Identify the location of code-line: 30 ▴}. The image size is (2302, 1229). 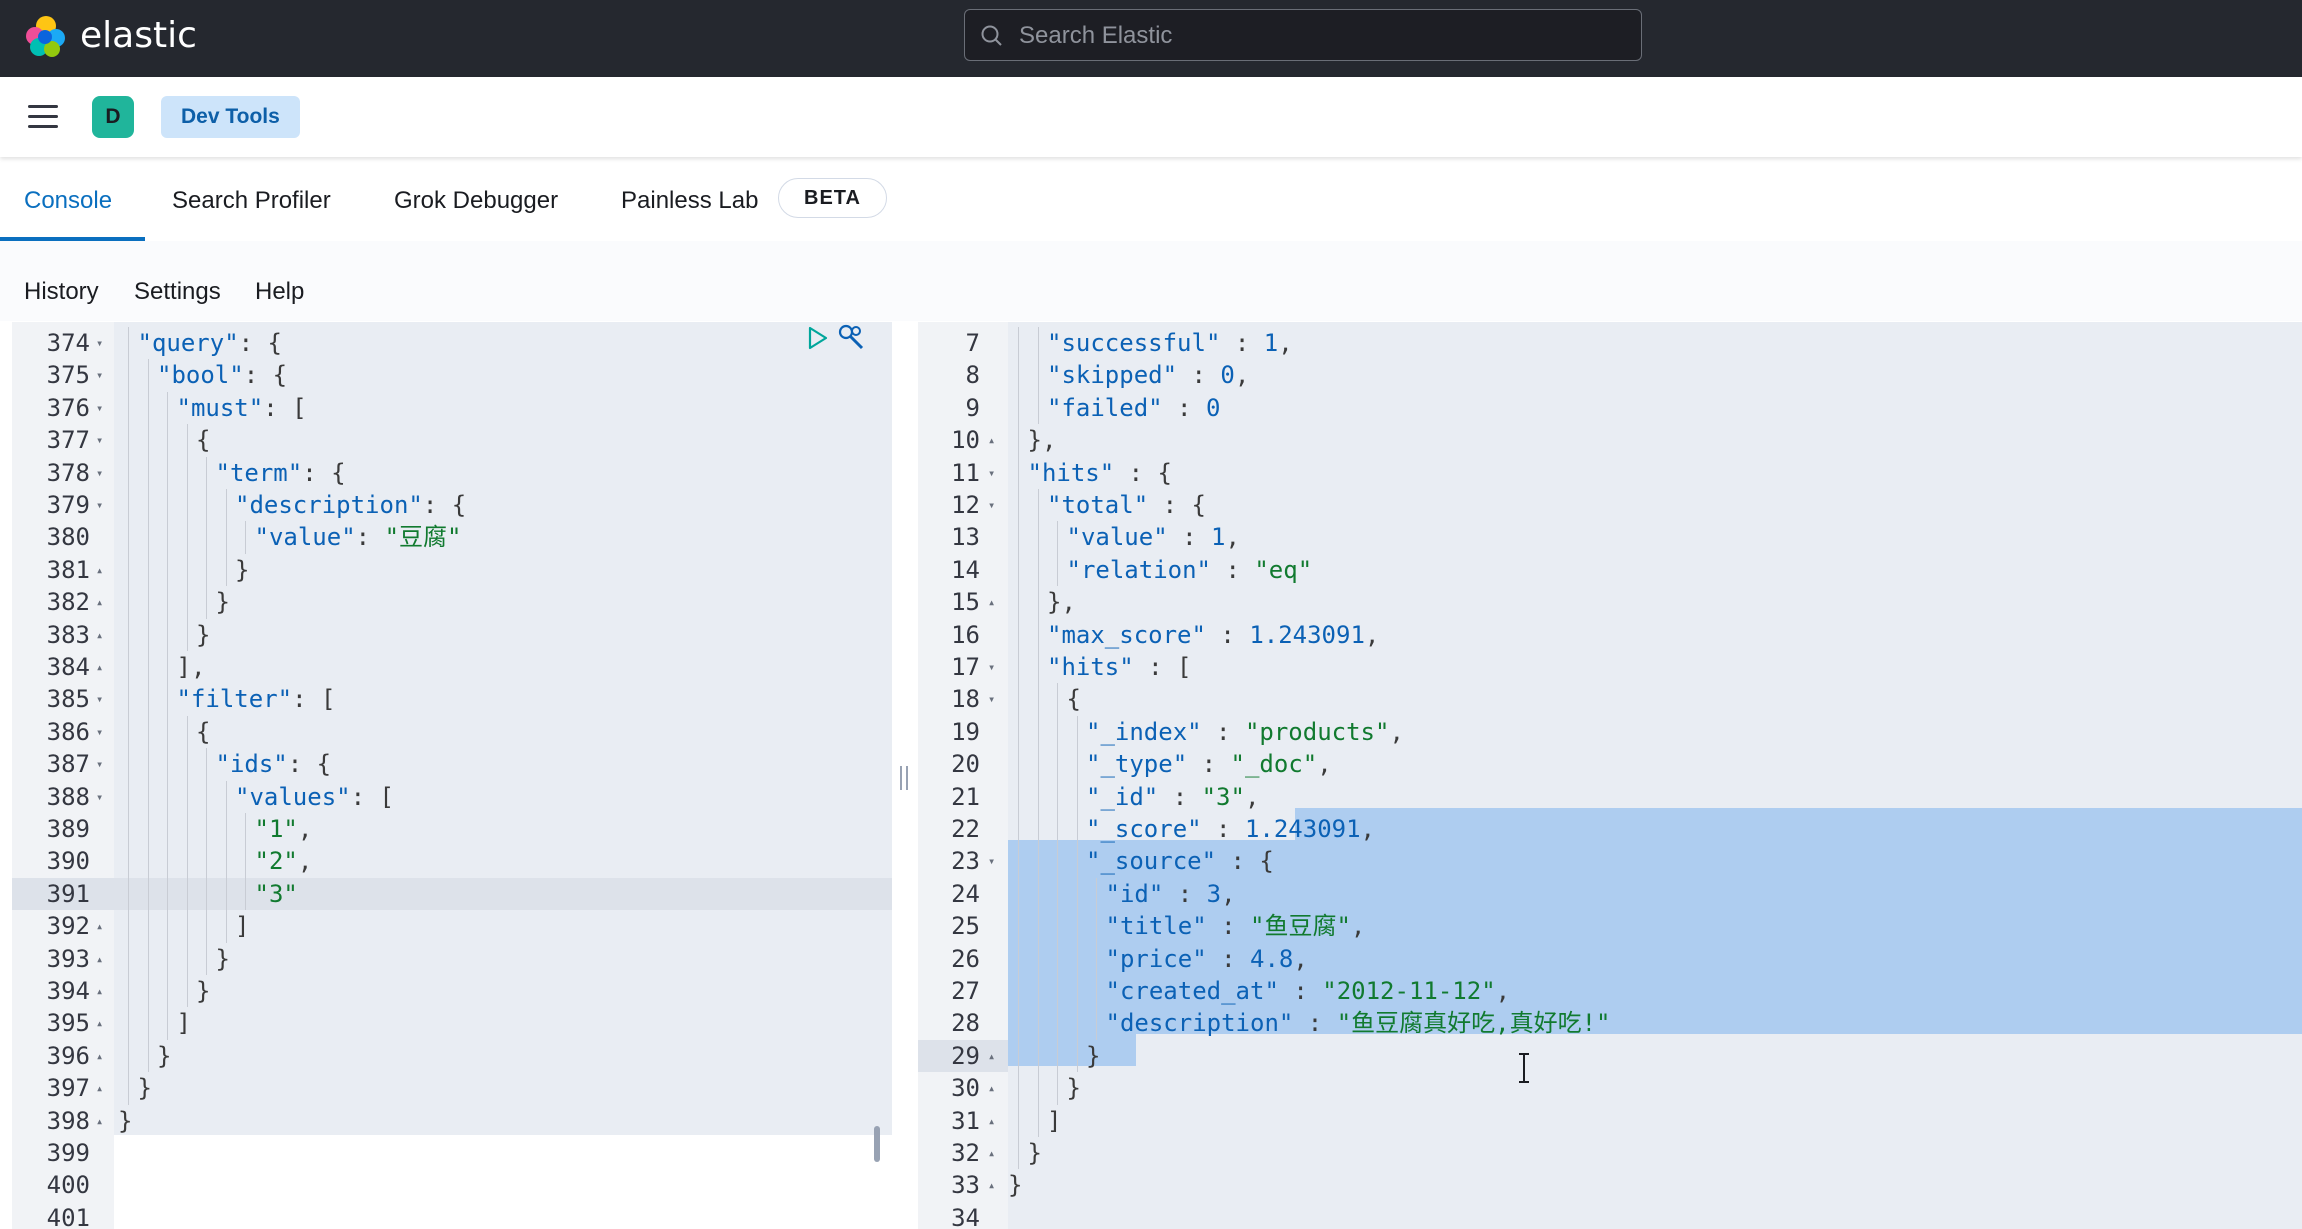
(1610, 1088).